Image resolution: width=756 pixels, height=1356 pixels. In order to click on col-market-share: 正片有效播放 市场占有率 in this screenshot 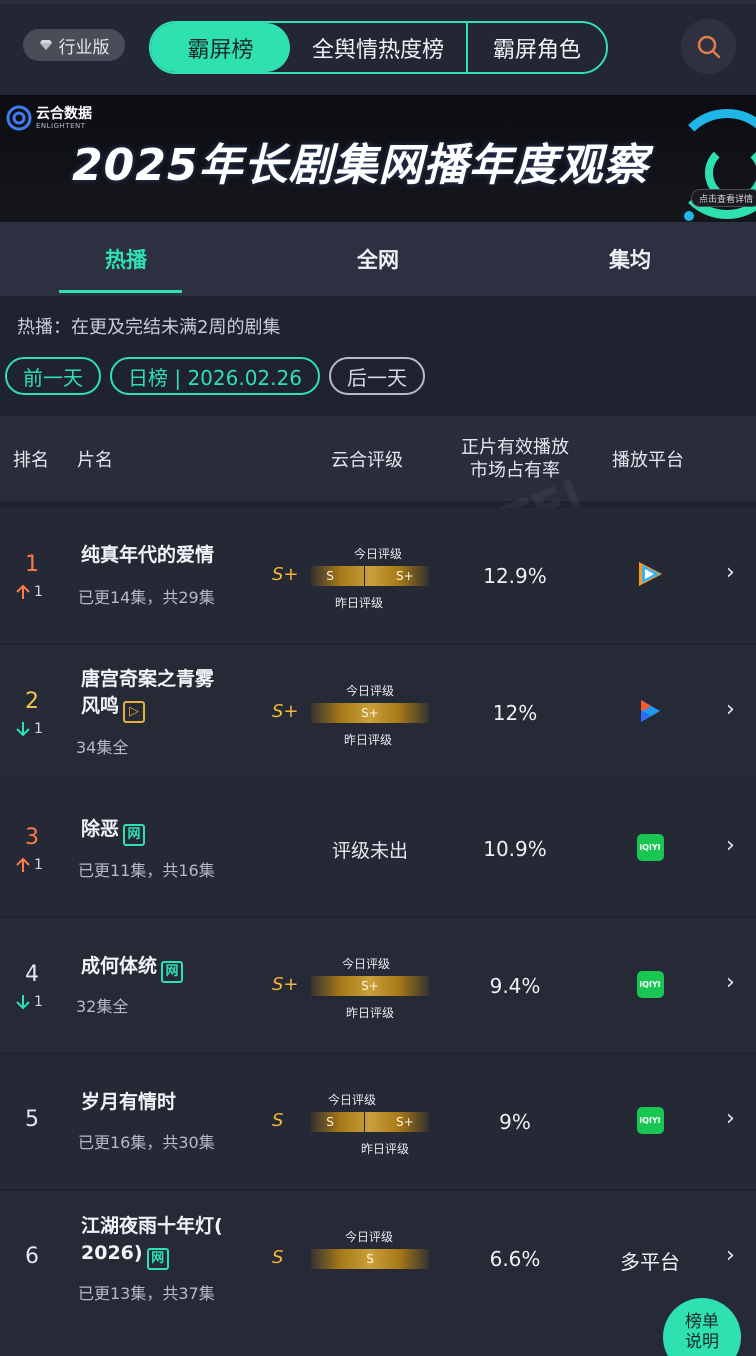, I will do `click(515, 458)`.